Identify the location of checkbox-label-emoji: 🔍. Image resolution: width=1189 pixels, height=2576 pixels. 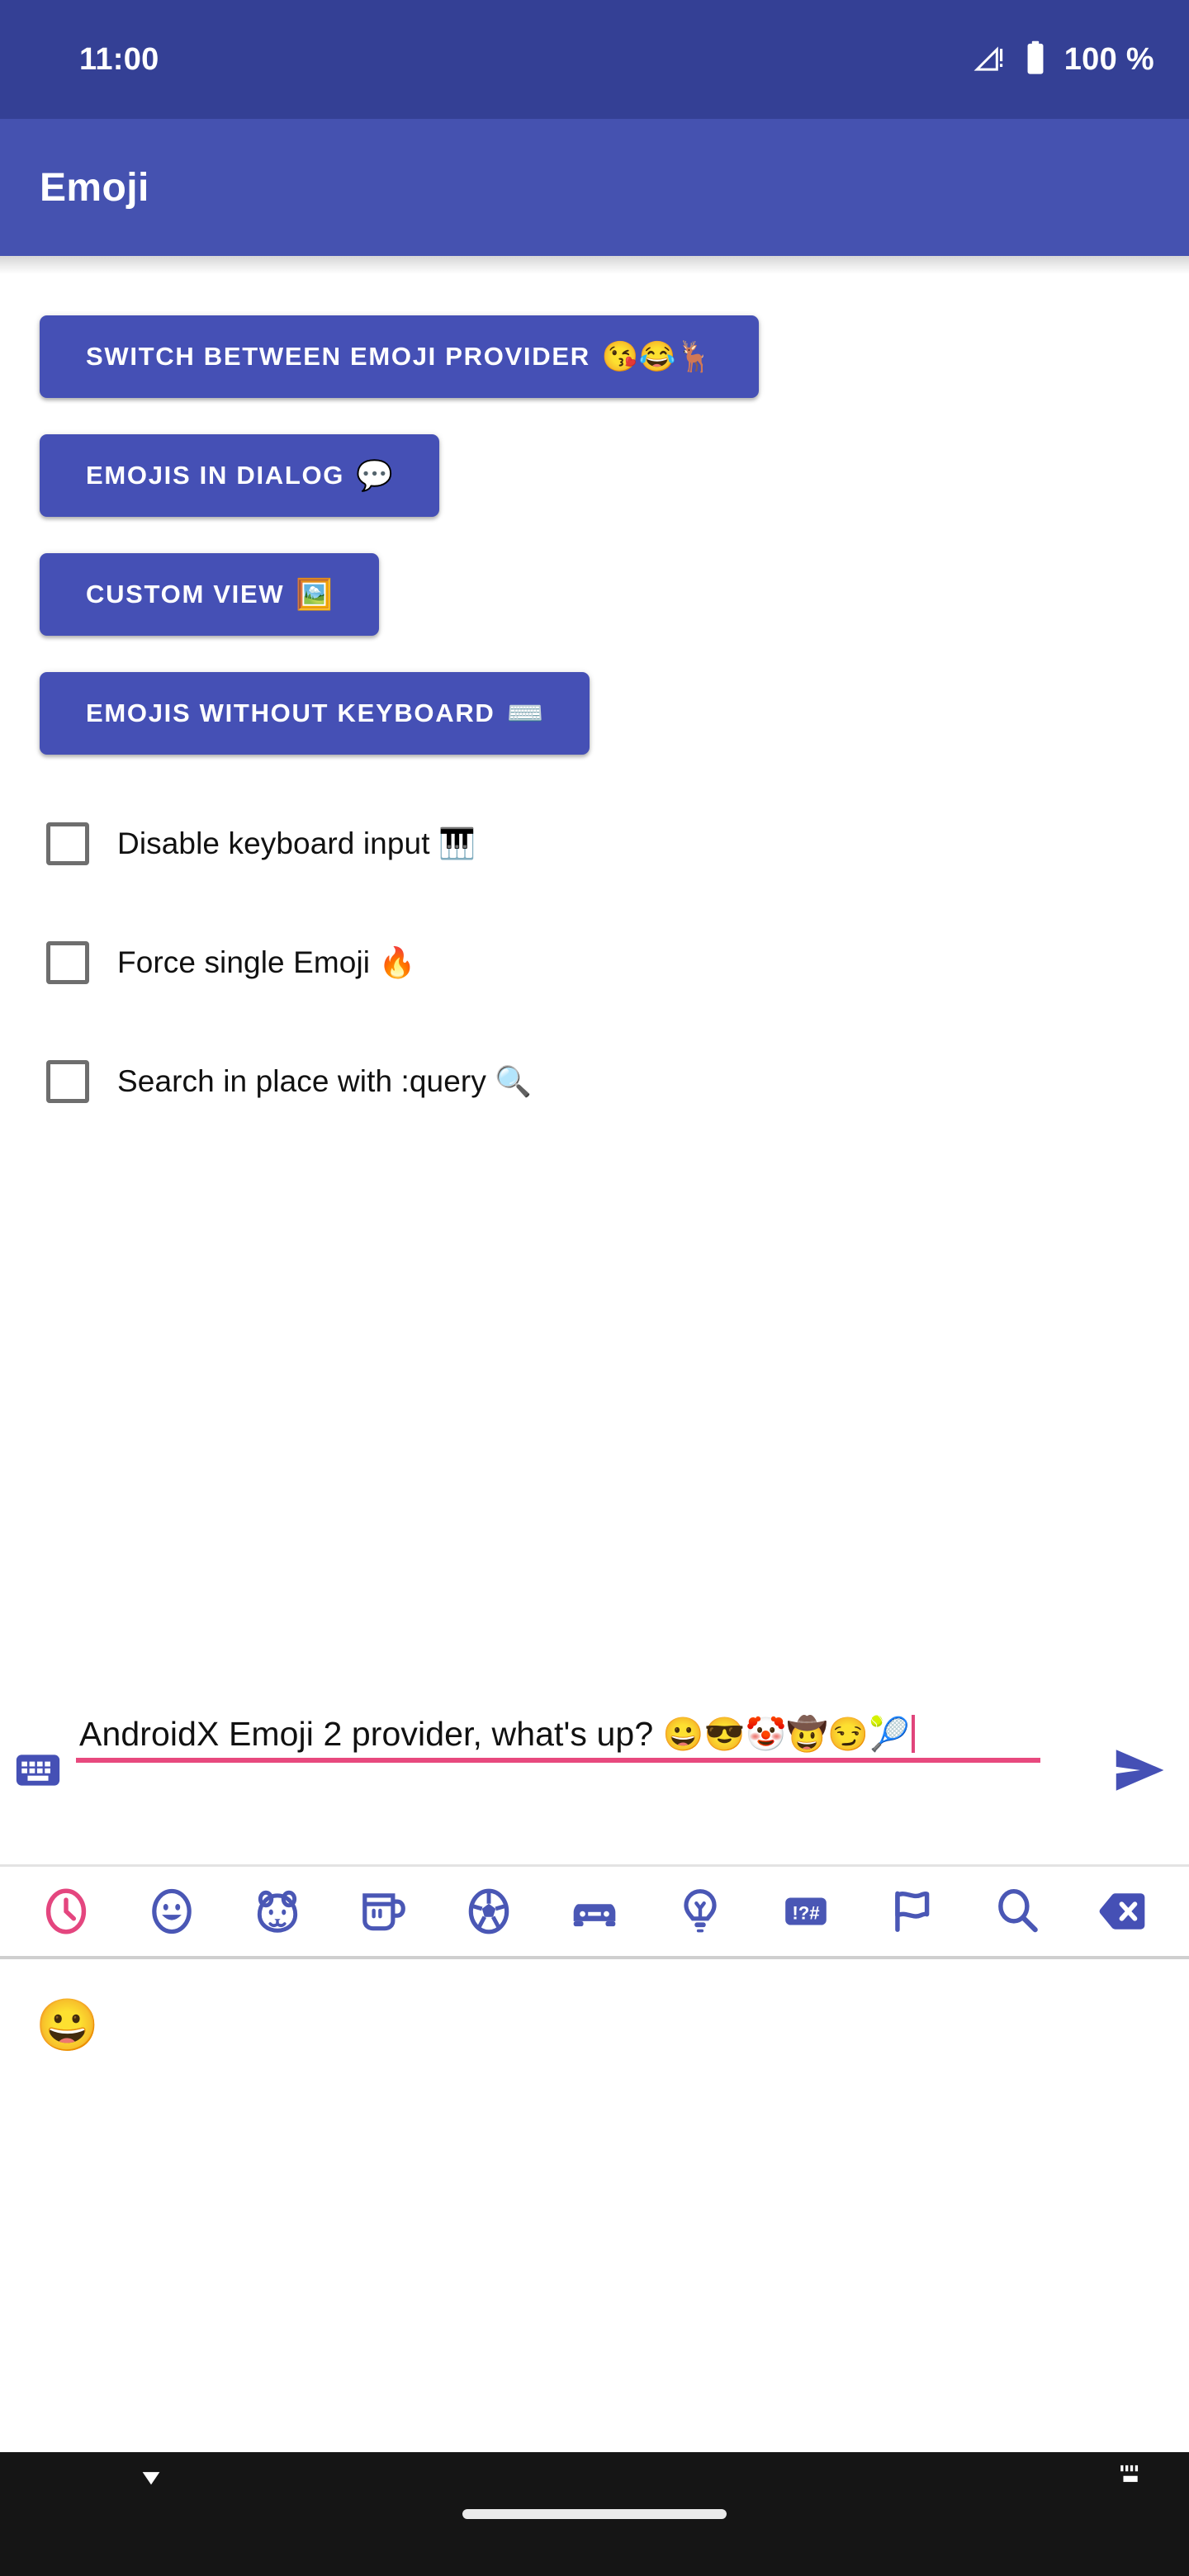
(514, 1081).